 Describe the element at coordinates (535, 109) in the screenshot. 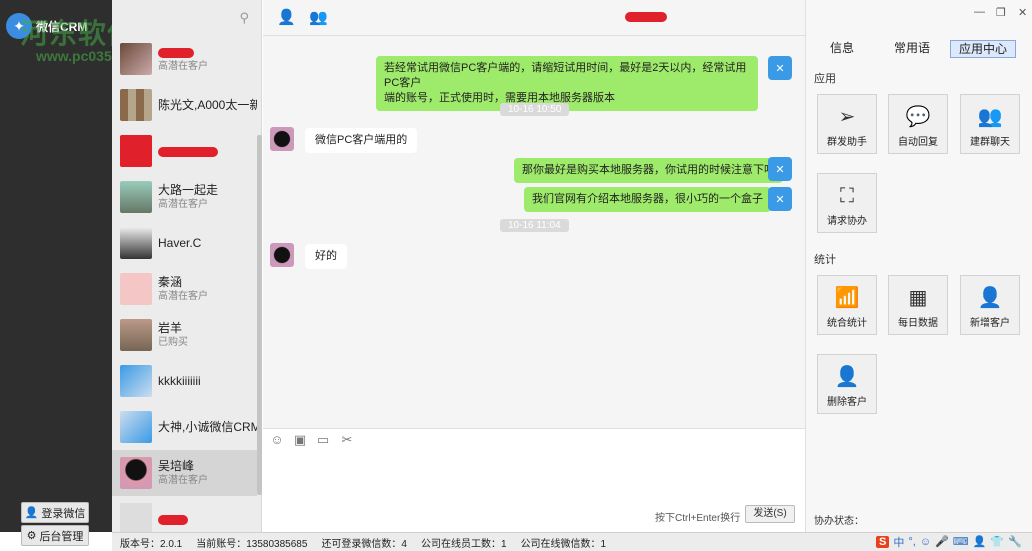

I see `timestamp: 10-16 10:50` at that location.